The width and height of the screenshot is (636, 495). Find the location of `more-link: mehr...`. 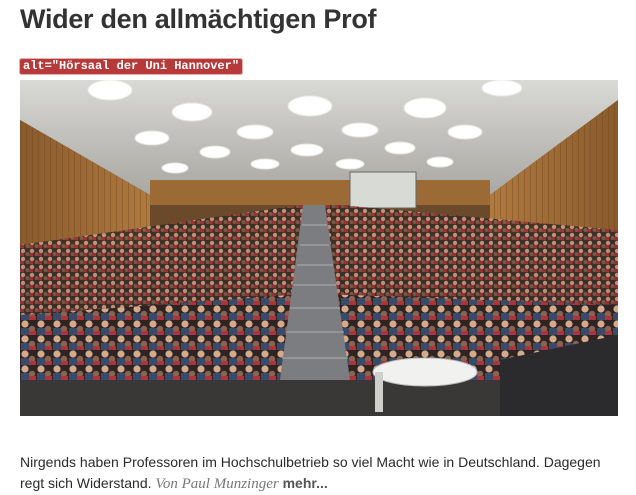

more-link: mehr... is located at coordinates (305, 483).